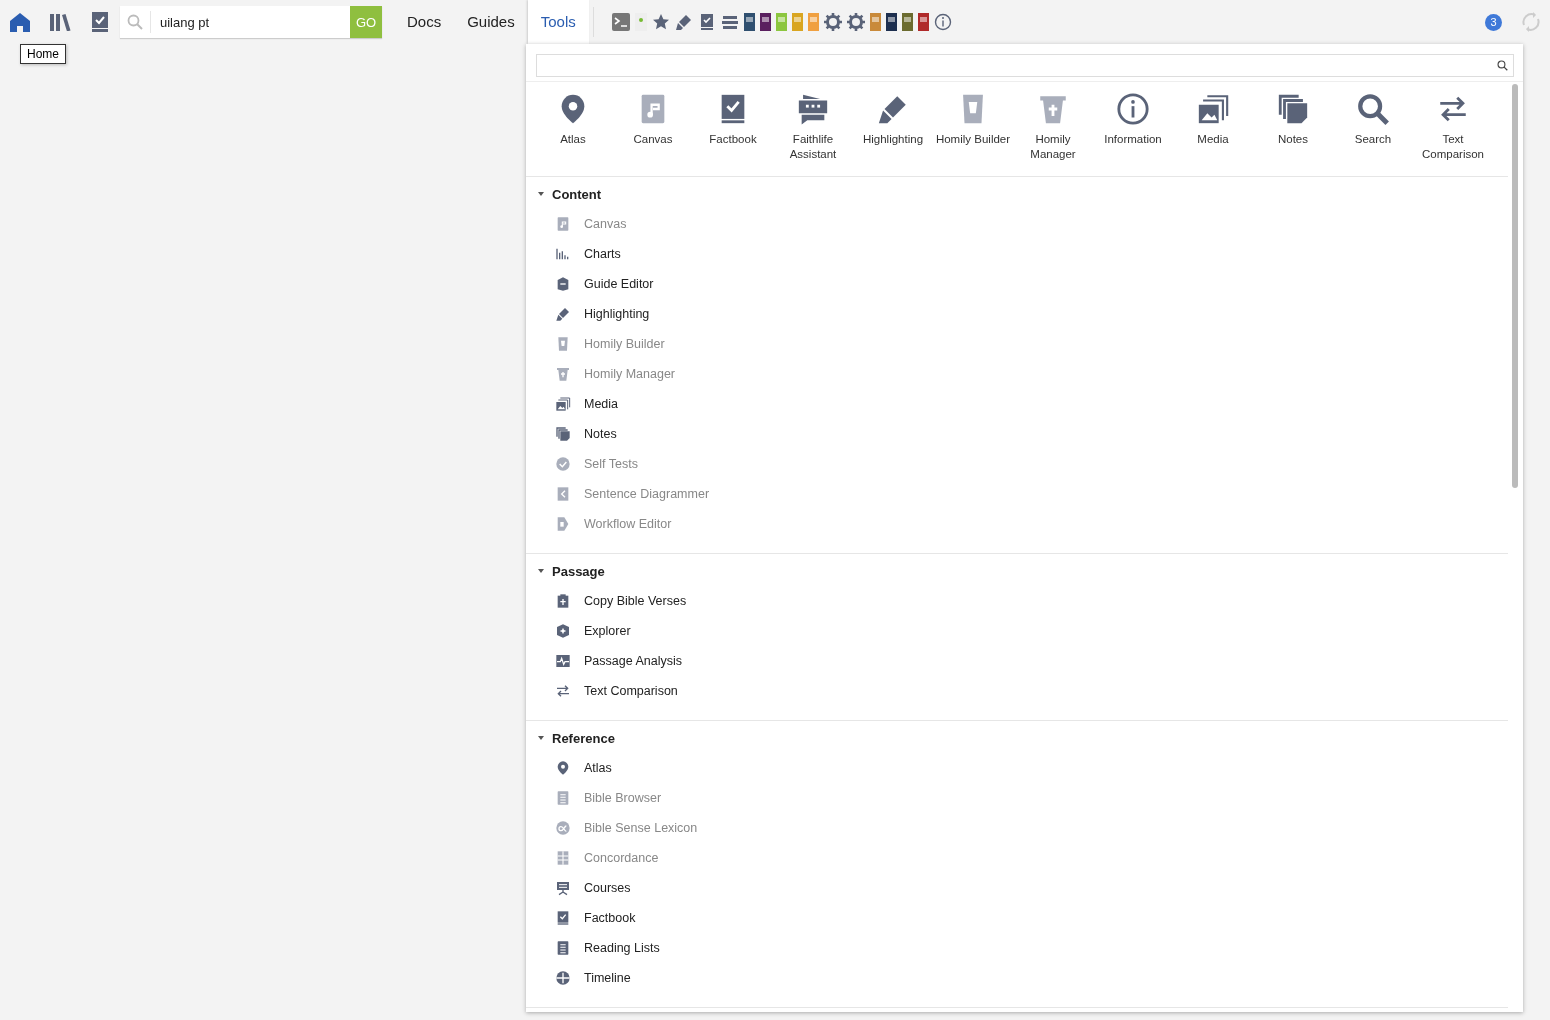 Image resolution: width=1550 pixels, height=1020 pixels. Describe the element at coordinates (563, 888) in the screenshot. I see `easel-icon` at that location.